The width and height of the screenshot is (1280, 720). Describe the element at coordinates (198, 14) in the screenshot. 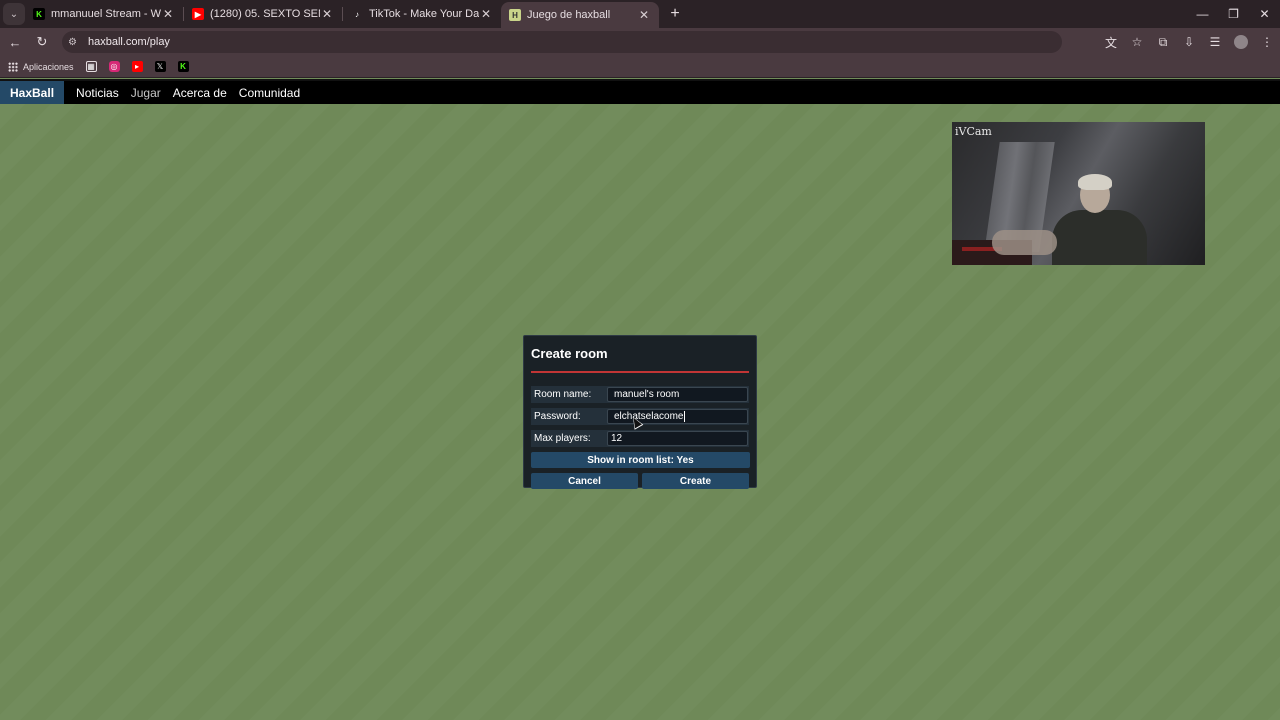

I see `youtube-icon: ▶` at that location.